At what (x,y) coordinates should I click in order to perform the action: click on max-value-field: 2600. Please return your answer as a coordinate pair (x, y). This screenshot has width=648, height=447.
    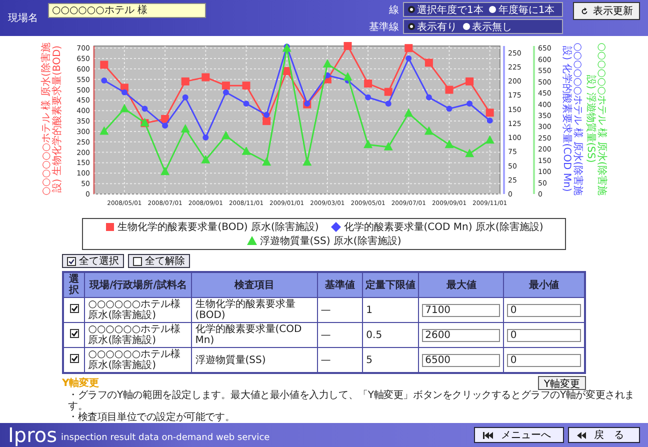
    Looking at the image, I should click on (461, 335).